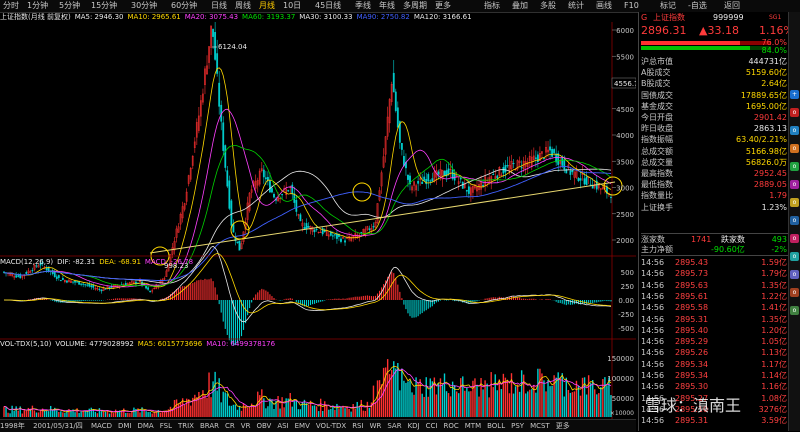  What do you see at coordinates (292, 6) in the screenshot?
I see `period-tab-9: 10日` at bounding box center [292, 6].